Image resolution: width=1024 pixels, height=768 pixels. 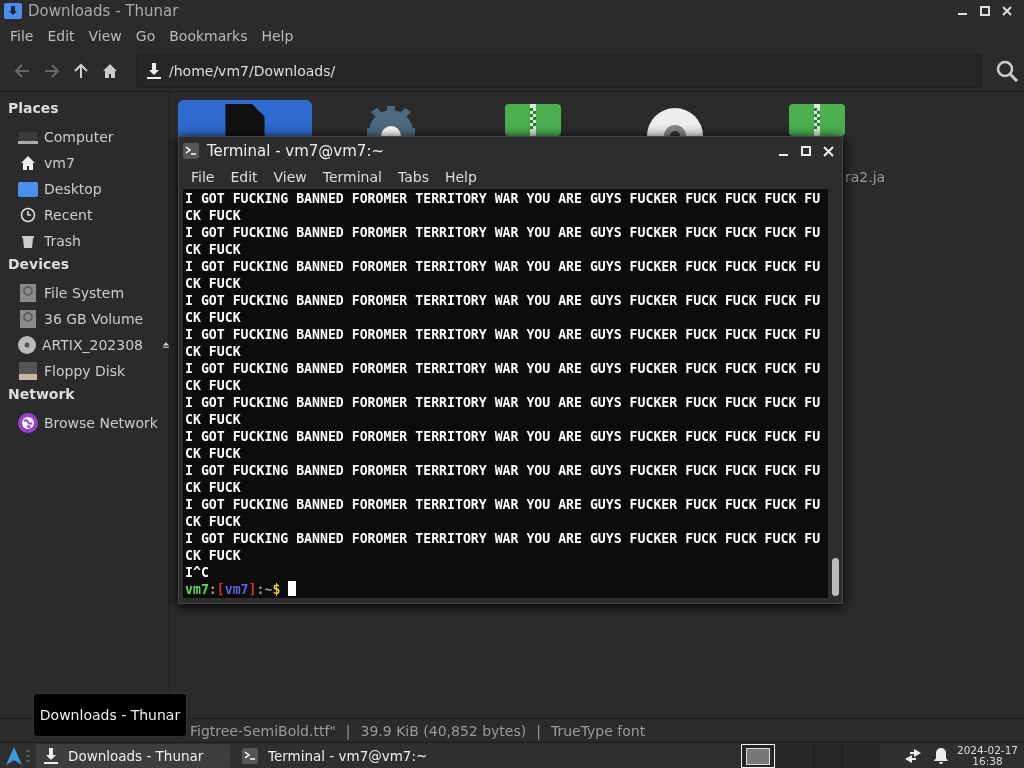 What do you see at coordinates (84, 163) in the screenshot?
I see `sidebar-item: vm7` at bounding box center [84, 163].